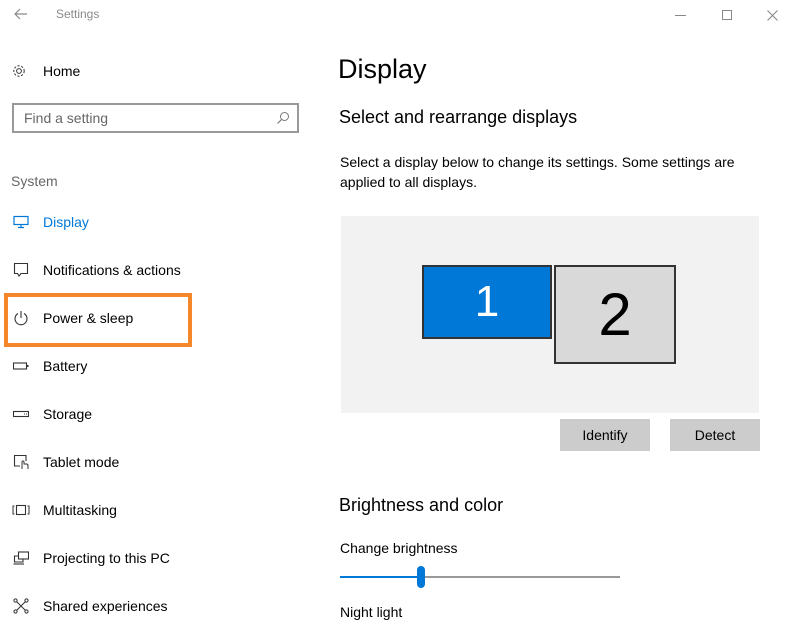 Image resolution: width=794 pixels, height=626 pixels. I want to click on sidebar-item-projecting: Projecting to this PC, so click(90, 558).